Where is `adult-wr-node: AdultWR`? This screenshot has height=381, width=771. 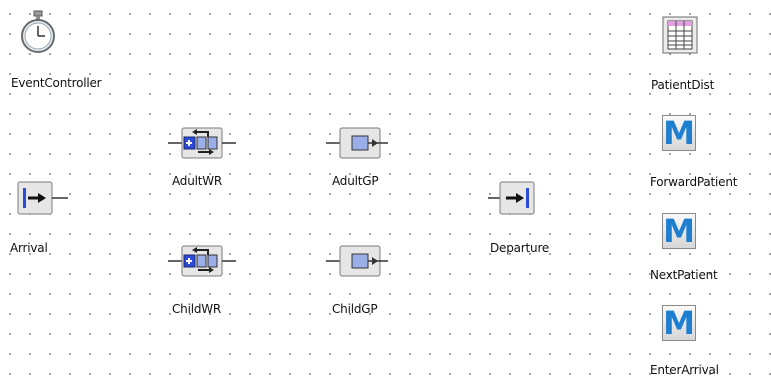 adult-wr-node: AdultWR is located at coordinates (208, 157).